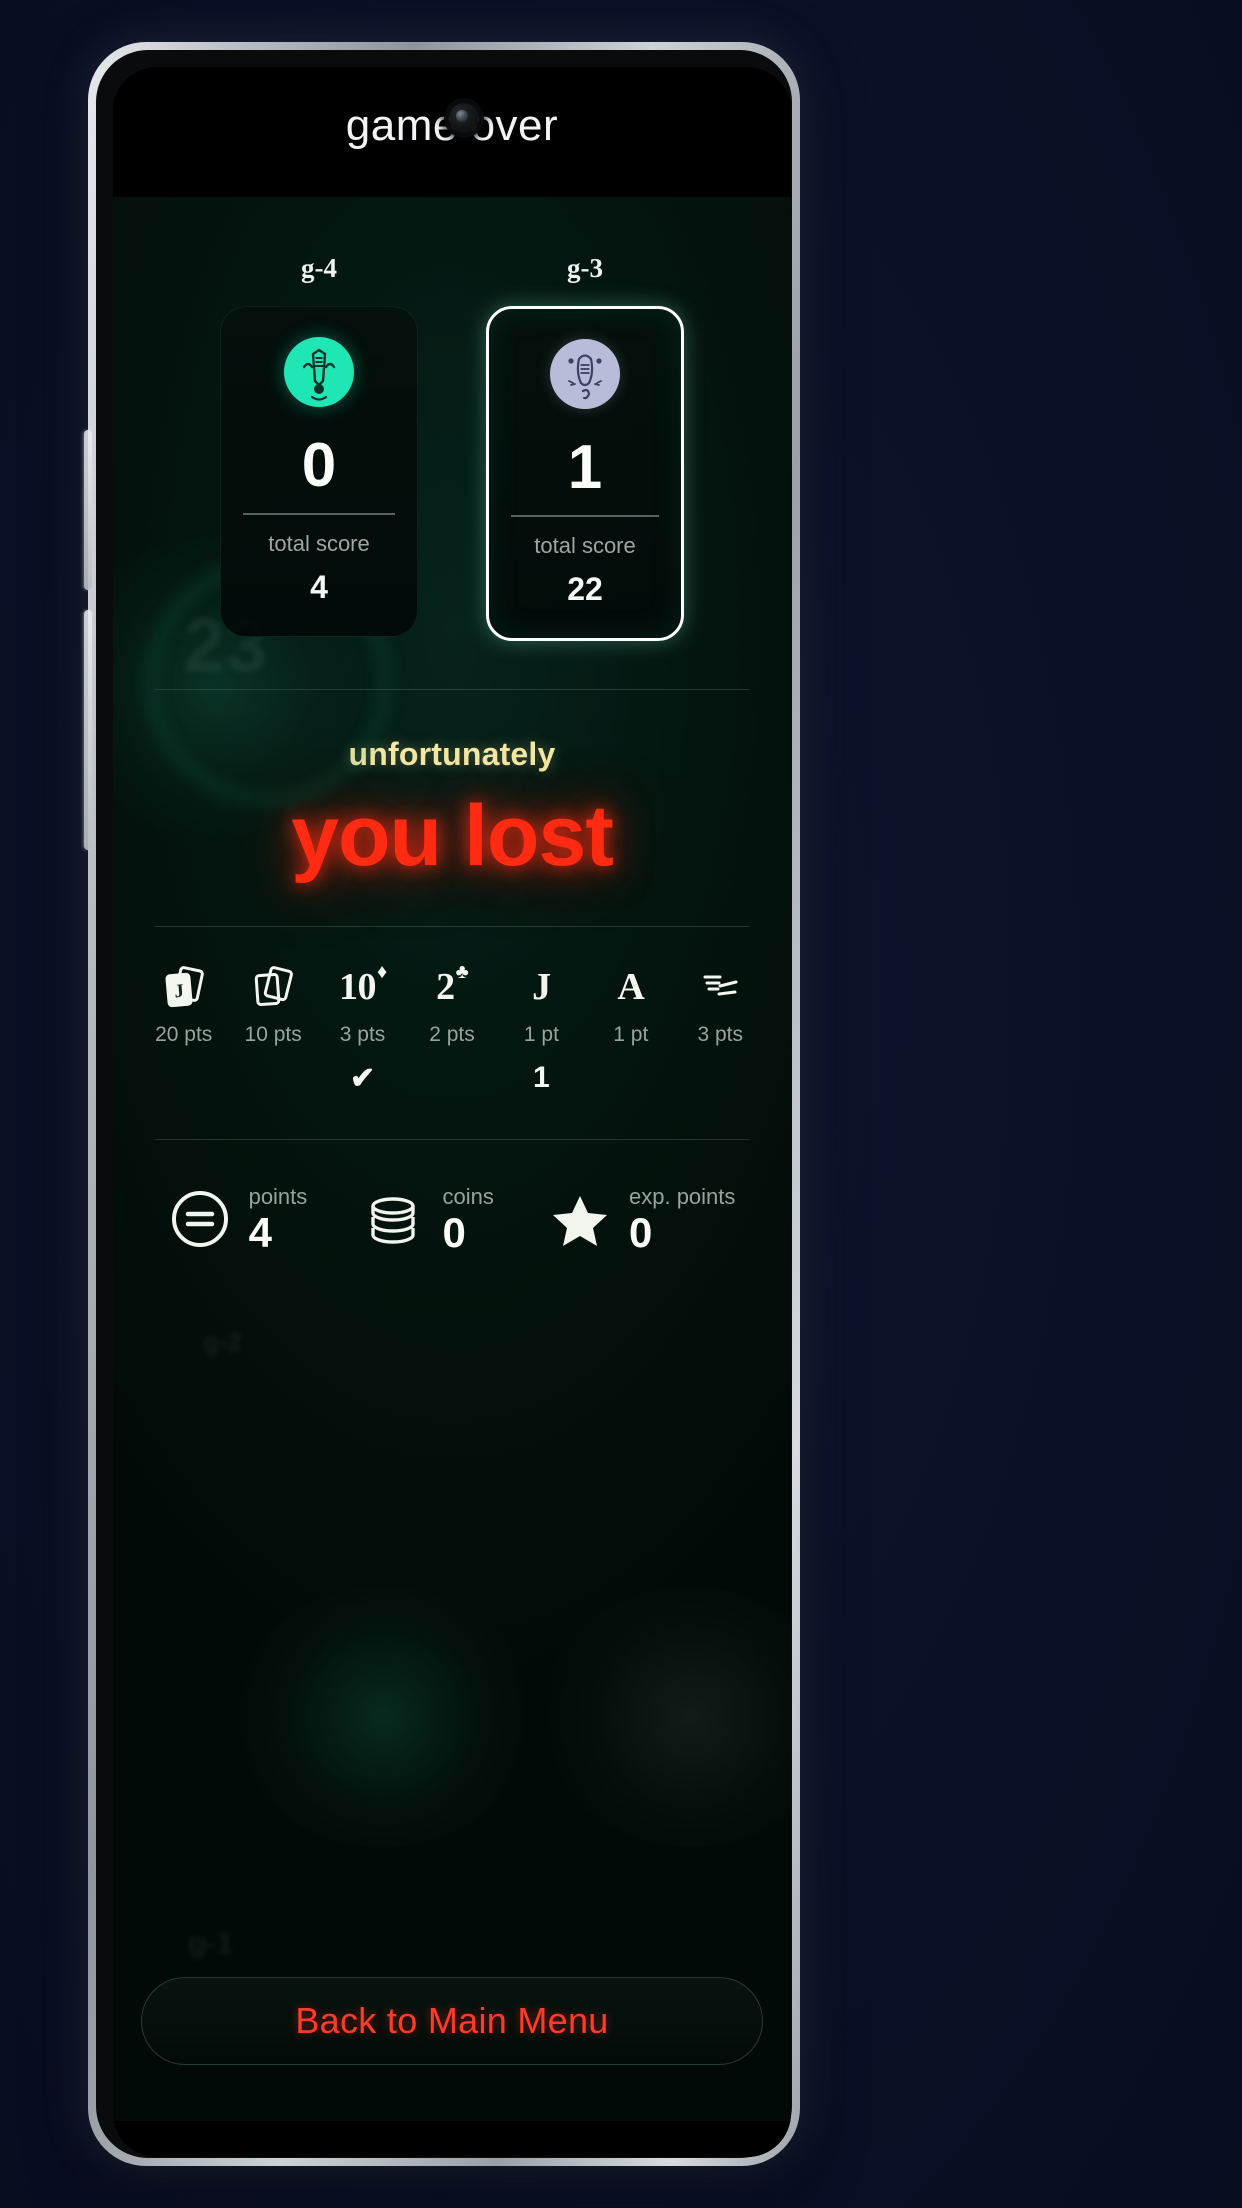 The height and width of the screenshot is (2208, 1242). I want to click on ambient-glow-right, so click(666, 1717).